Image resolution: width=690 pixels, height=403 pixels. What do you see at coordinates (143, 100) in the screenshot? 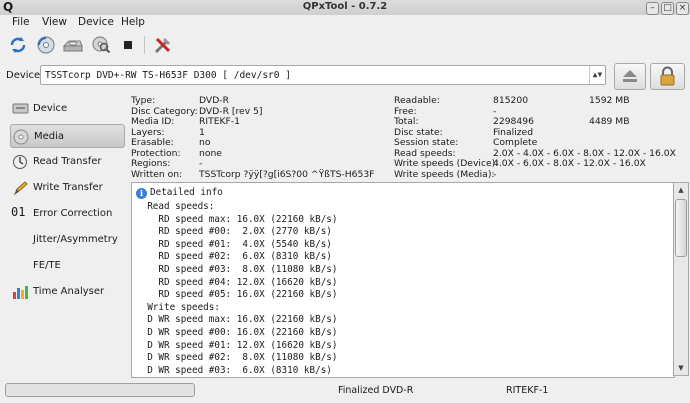
I see `info-key: Type:` at bounding box center [143, 100].